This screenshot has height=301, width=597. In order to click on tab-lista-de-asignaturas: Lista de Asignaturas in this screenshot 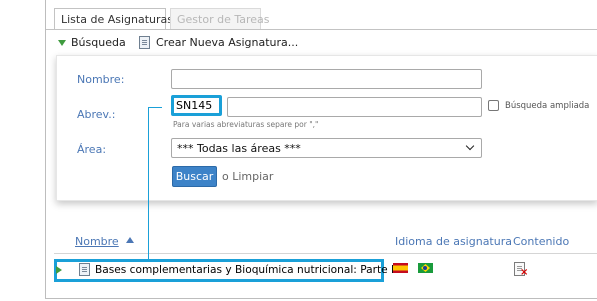, I will do `click(113, 19)`.